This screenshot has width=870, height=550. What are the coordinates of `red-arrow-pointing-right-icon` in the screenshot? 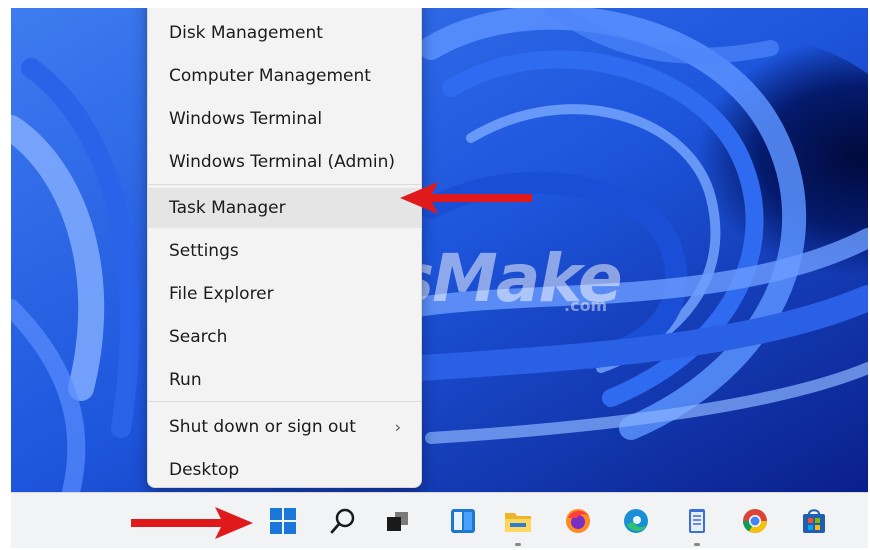 It's located at (192, 523).